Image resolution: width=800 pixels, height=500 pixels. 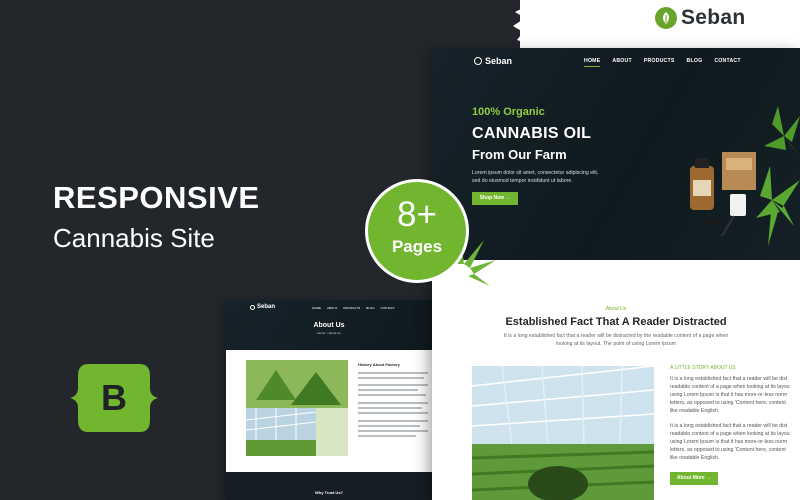 What do you see at coordinates (262, 307) in the screenshot?
I see `about-logo: Seban` at bounding box center [262, 307].